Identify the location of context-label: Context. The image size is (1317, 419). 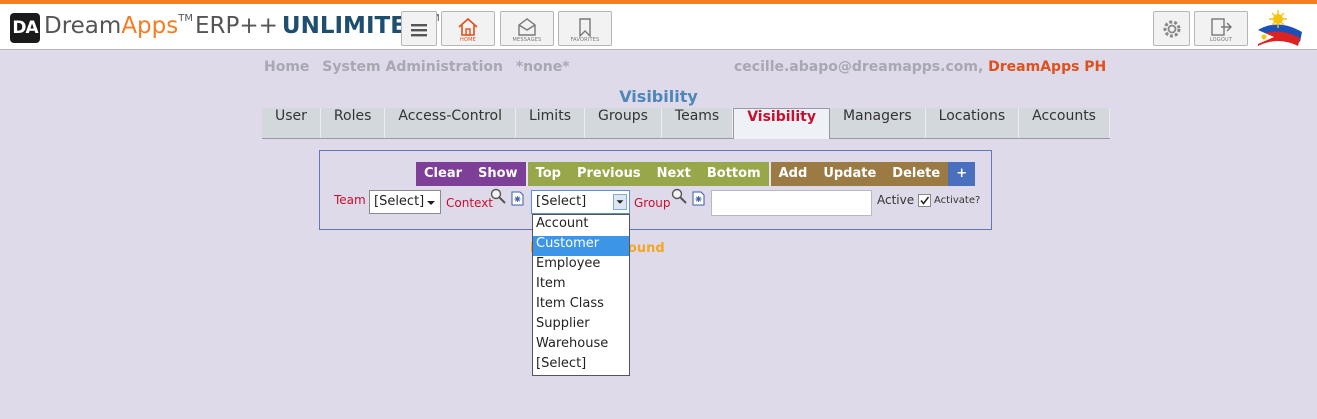
(470, 203).